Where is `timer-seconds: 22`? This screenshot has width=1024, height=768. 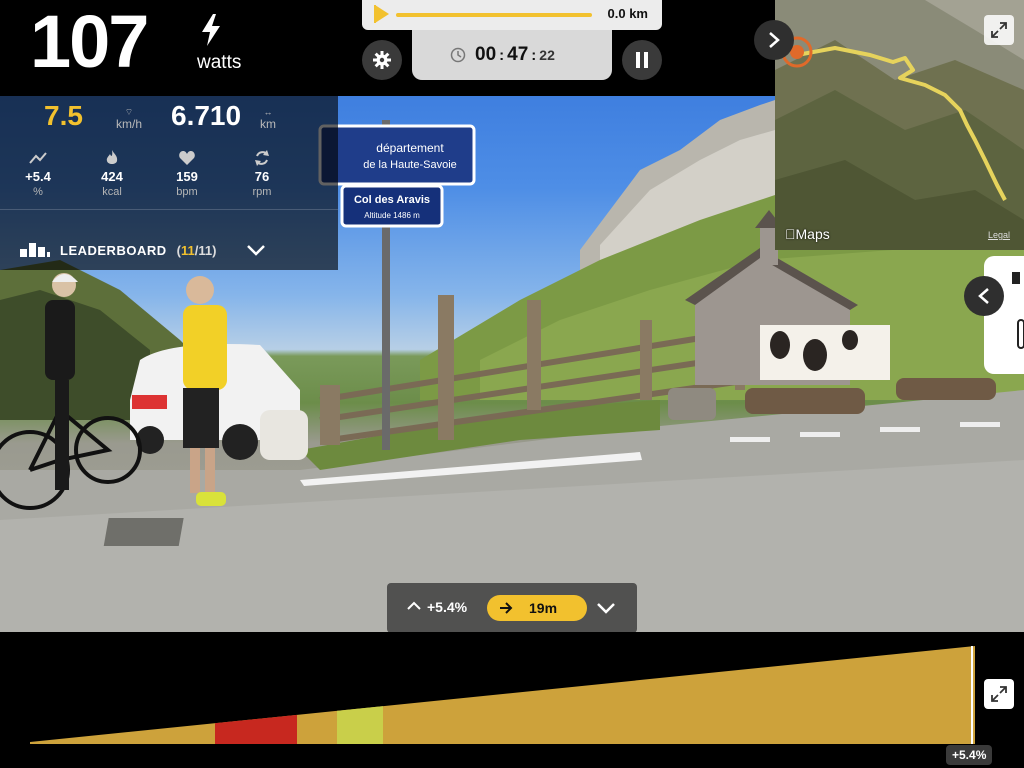
timer-seconds: 22 is located at coordinates (547, 55).